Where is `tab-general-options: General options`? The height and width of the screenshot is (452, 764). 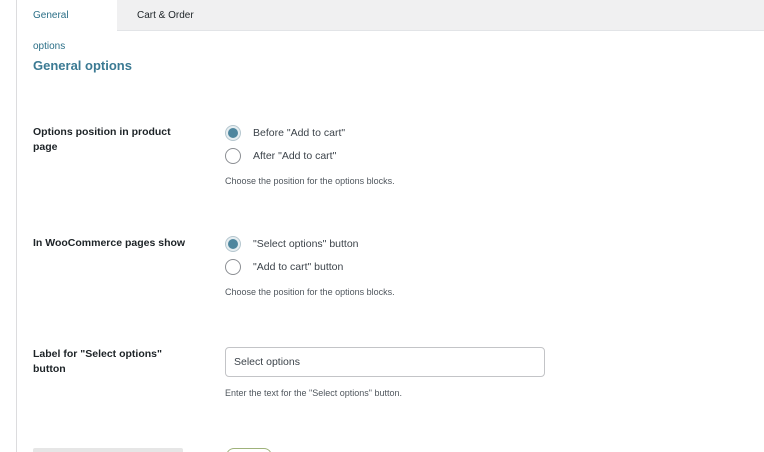
tab-general-options: General options is located at coordinates (67, 26).